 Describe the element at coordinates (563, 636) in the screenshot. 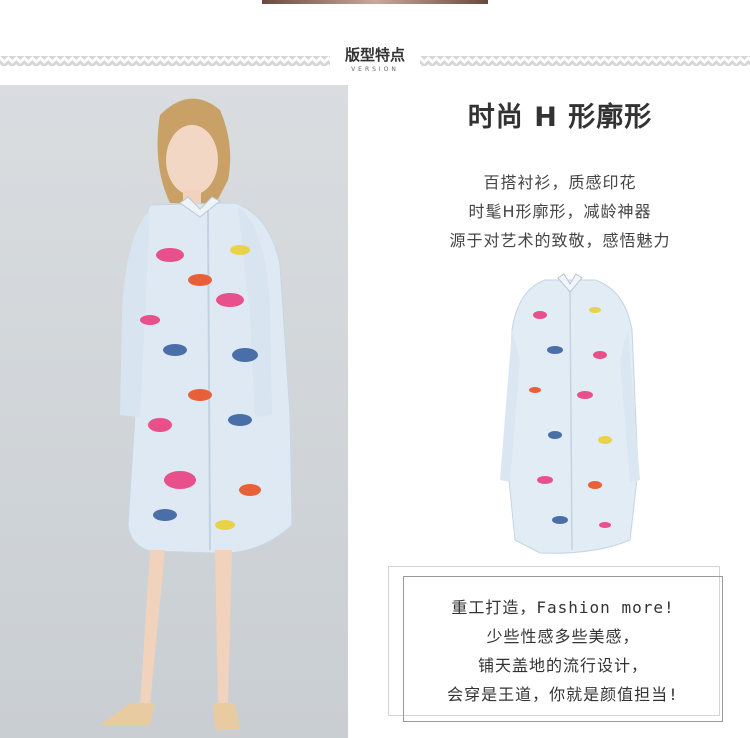

I see `promo-line: 少些性感多些美感，` at that location.